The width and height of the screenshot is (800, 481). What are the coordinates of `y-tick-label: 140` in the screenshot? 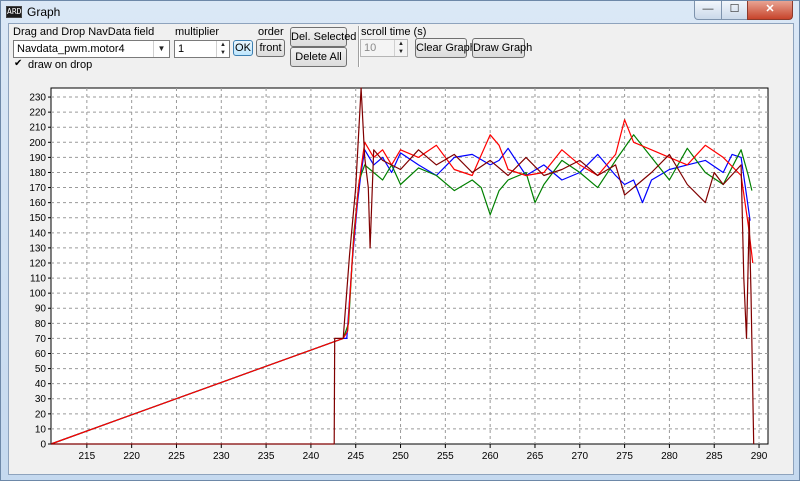 It's located at (37, 233).